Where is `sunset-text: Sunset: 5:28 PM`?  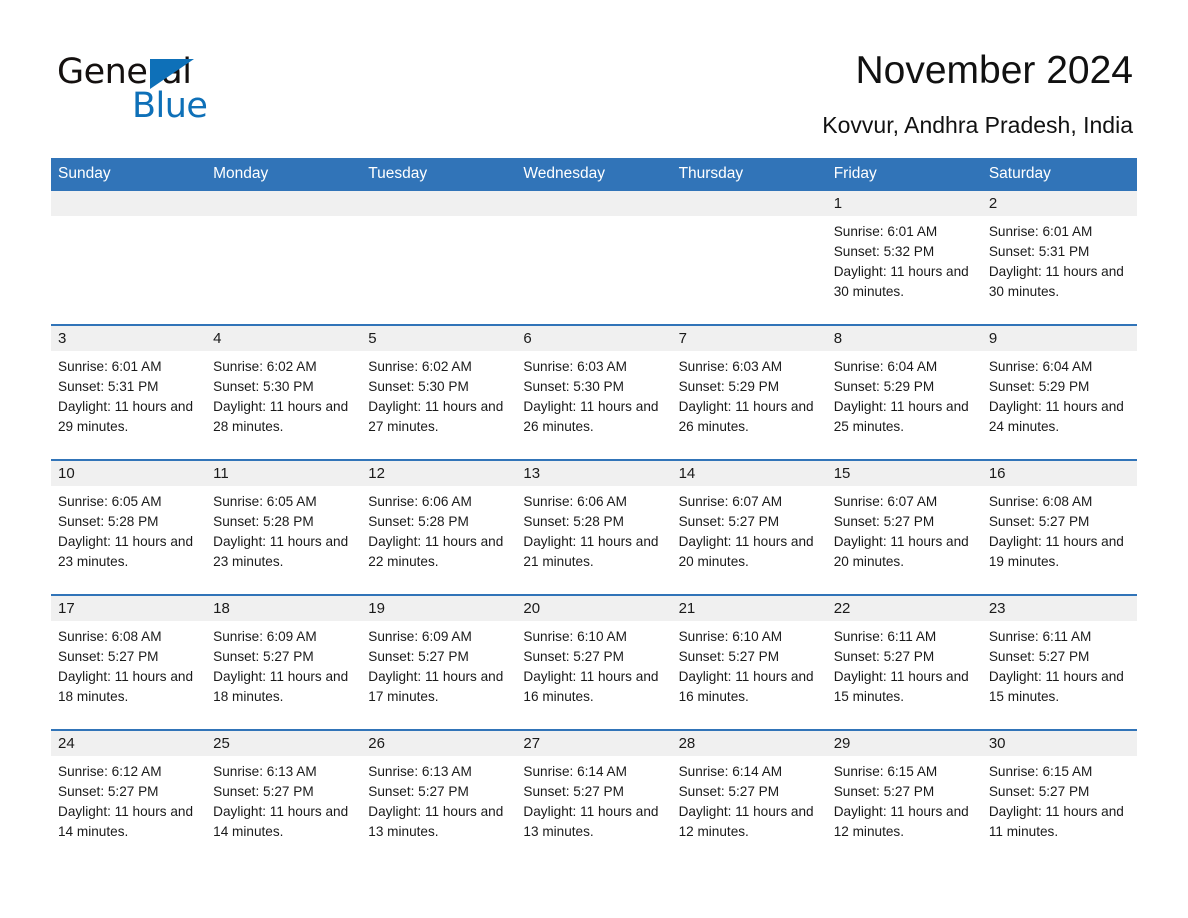 sunset-text: Sunset: 5:28 PM is located at coordinates (108, 521).